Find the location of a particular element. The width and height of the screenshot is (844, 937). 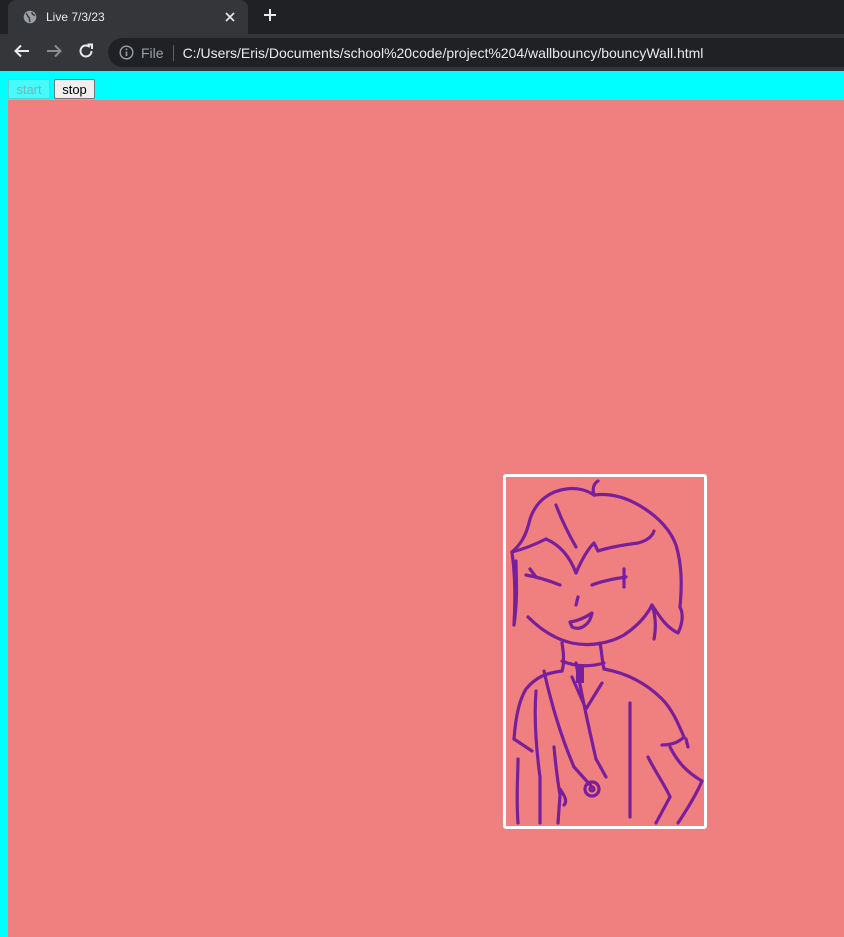

controls: start stop is located at coordinates (51, 89).